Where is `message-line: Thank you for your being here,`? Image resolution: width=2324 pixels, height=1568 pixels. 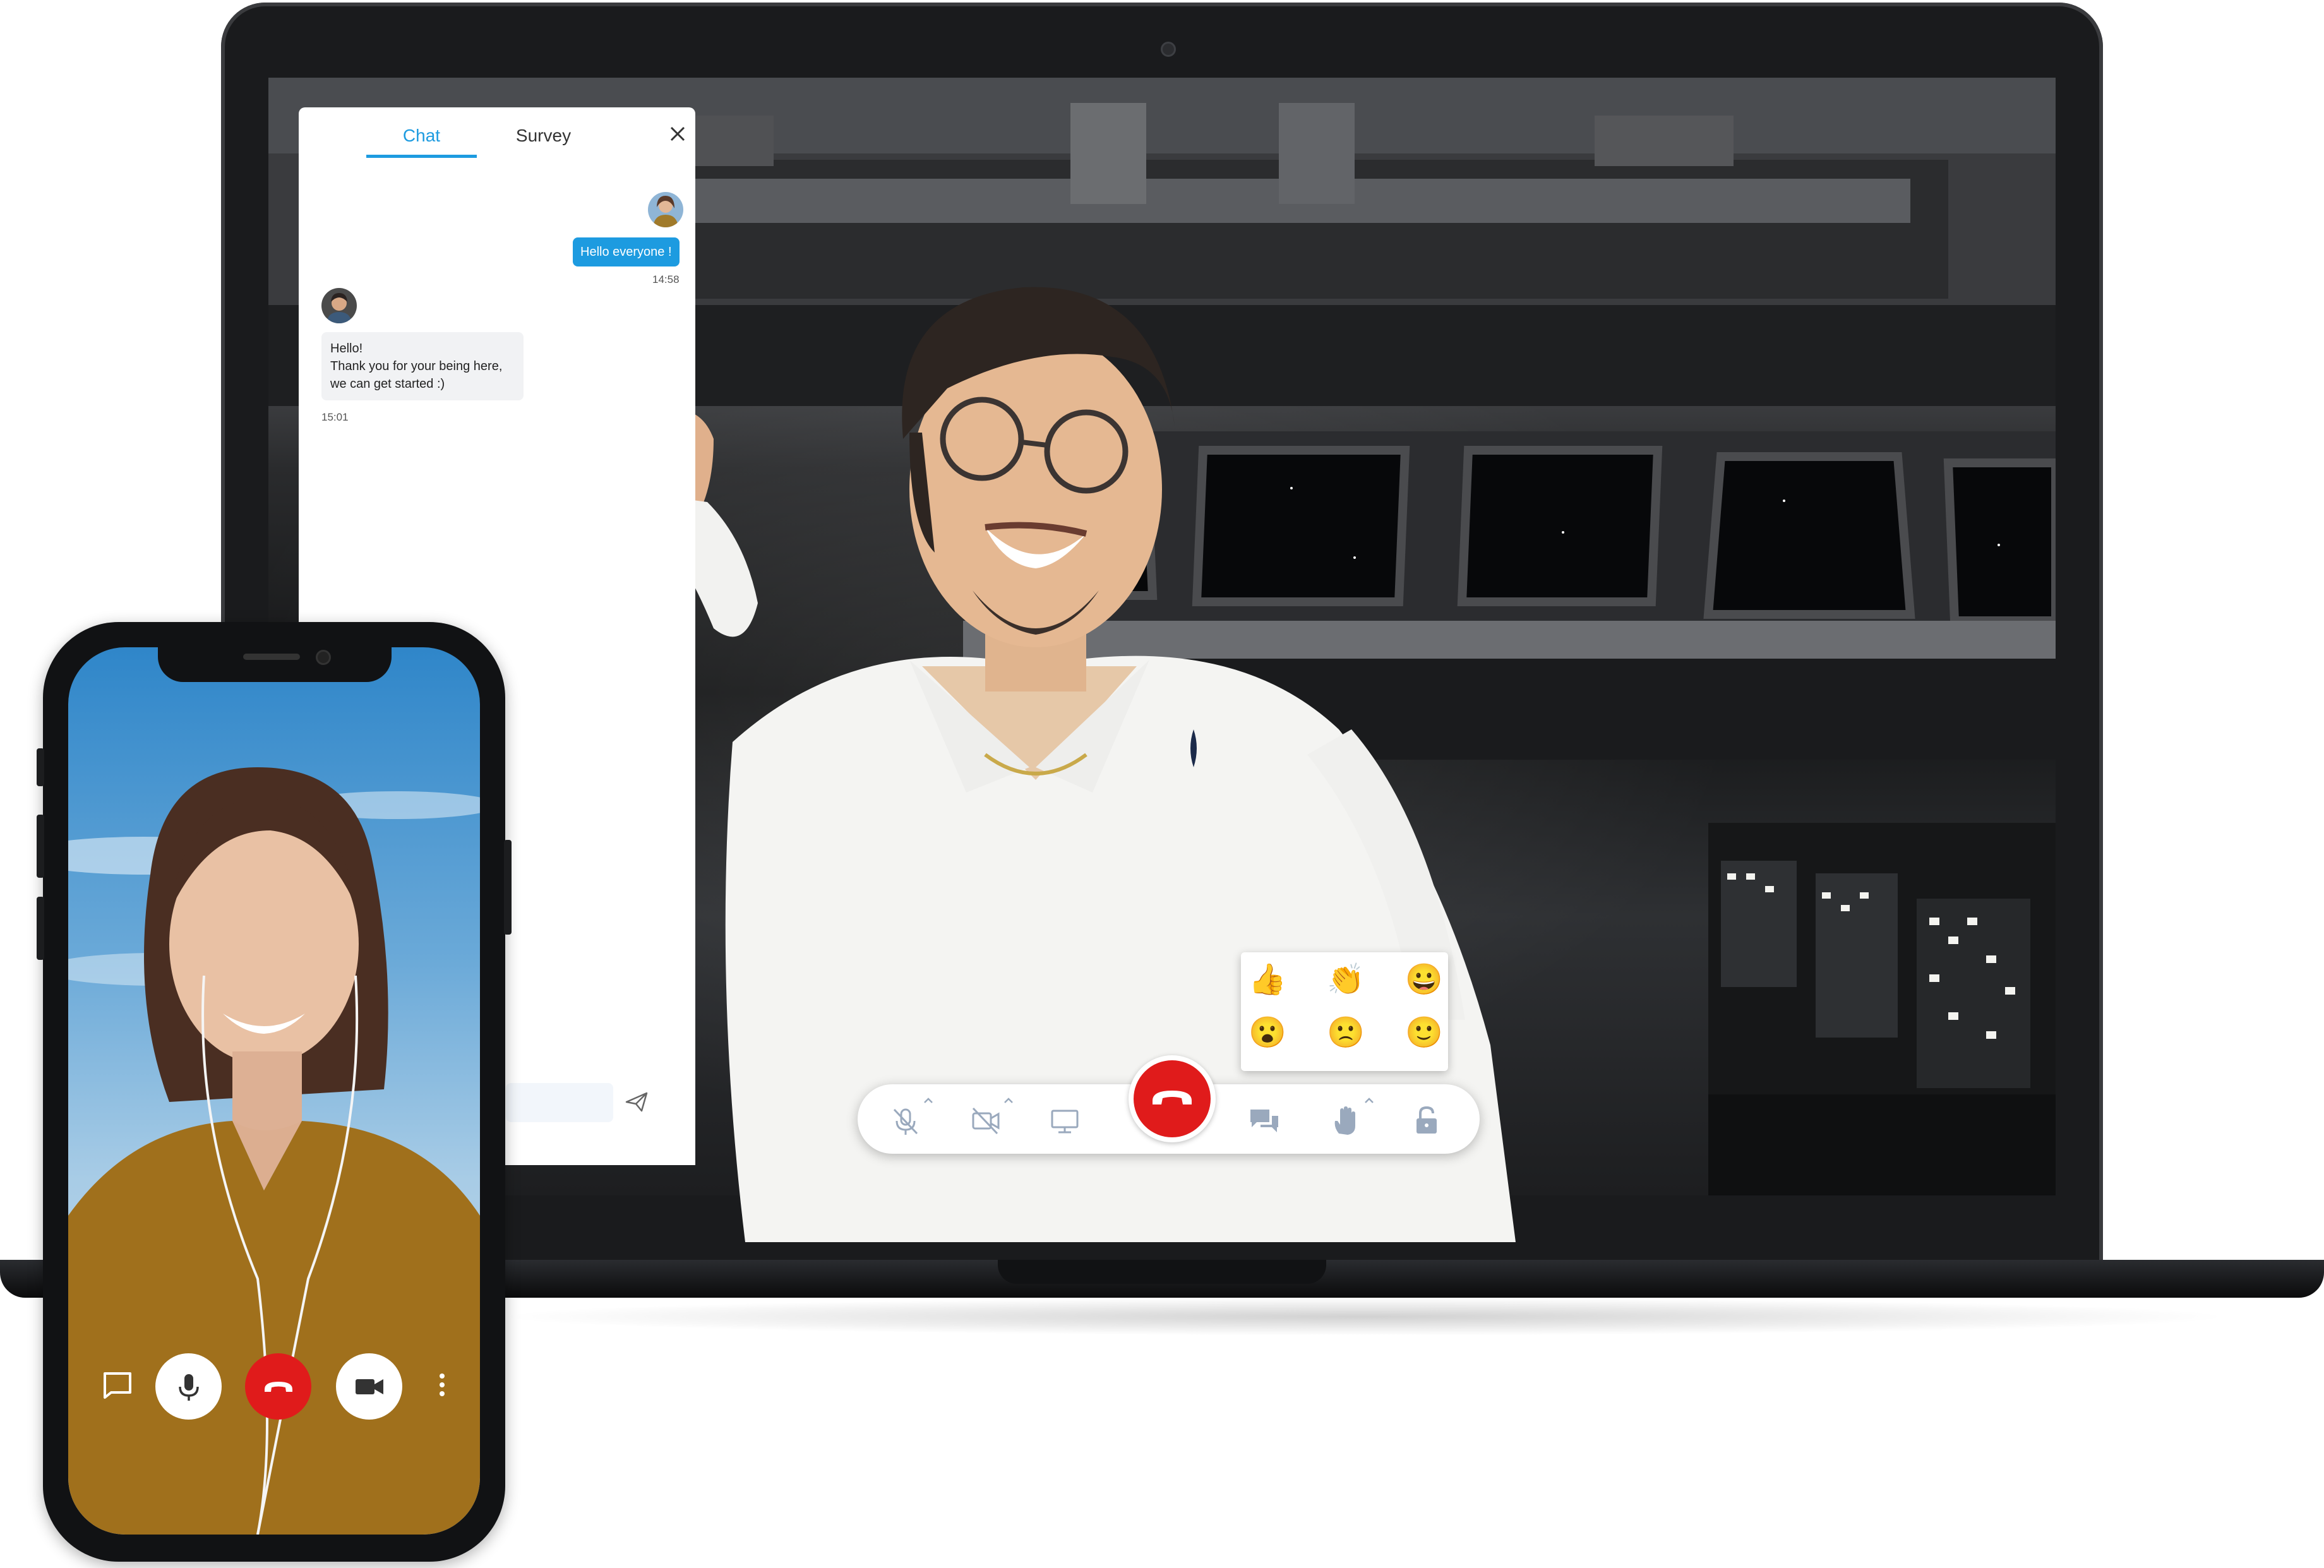
message-line: Thank you for your being here, is located at coordinates (422, 366).